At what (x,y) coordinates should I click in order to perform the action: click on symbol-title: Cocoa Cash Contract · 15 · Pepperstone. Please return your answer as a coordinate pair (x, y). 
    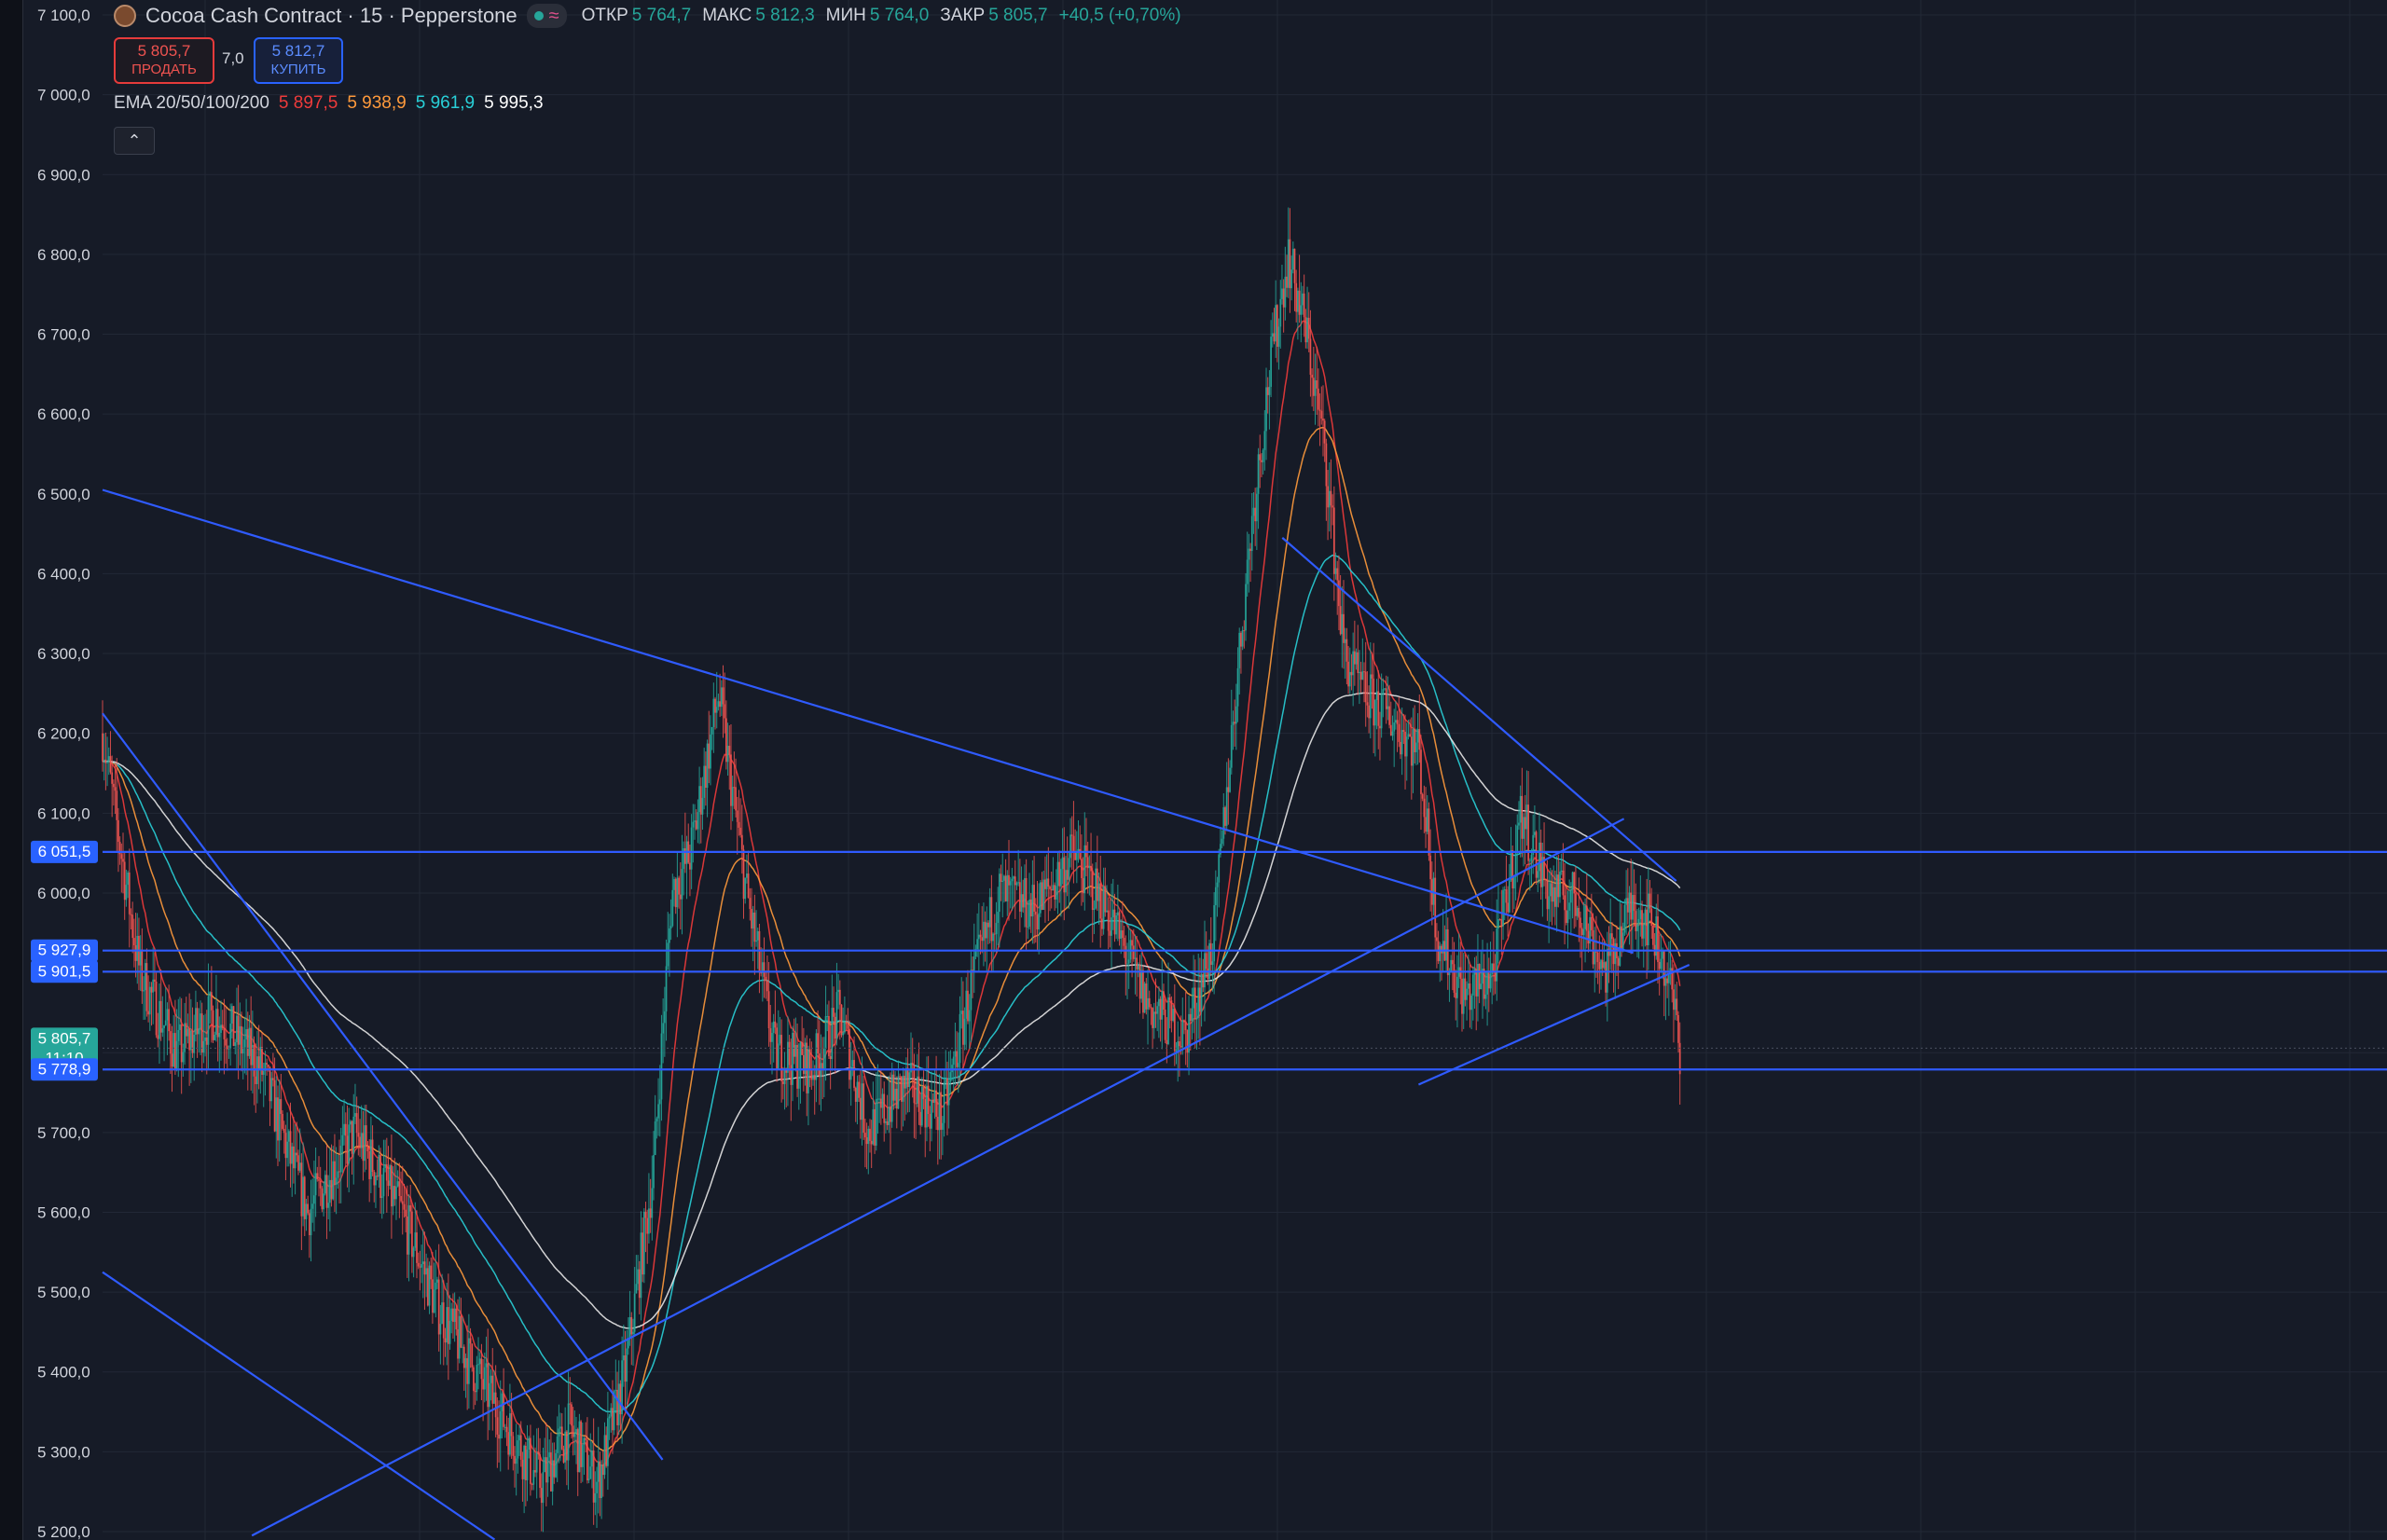
    Looking at the image, I should click on (331, 16).